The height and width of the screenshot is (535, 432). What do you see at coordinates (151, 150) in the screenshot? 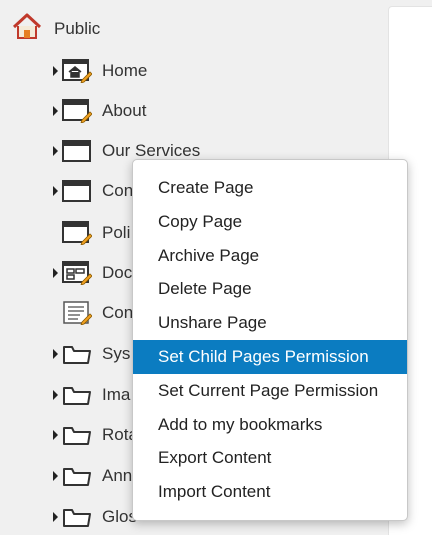
I see `tree-node-label: Our Services` at bounding box center [151, 150].